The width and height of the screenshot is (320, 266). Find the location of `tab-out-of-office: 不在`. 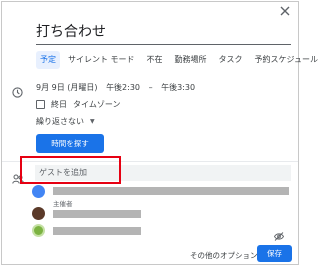

tab-out-of-office: 不在 is located at coordinates (155, 60).